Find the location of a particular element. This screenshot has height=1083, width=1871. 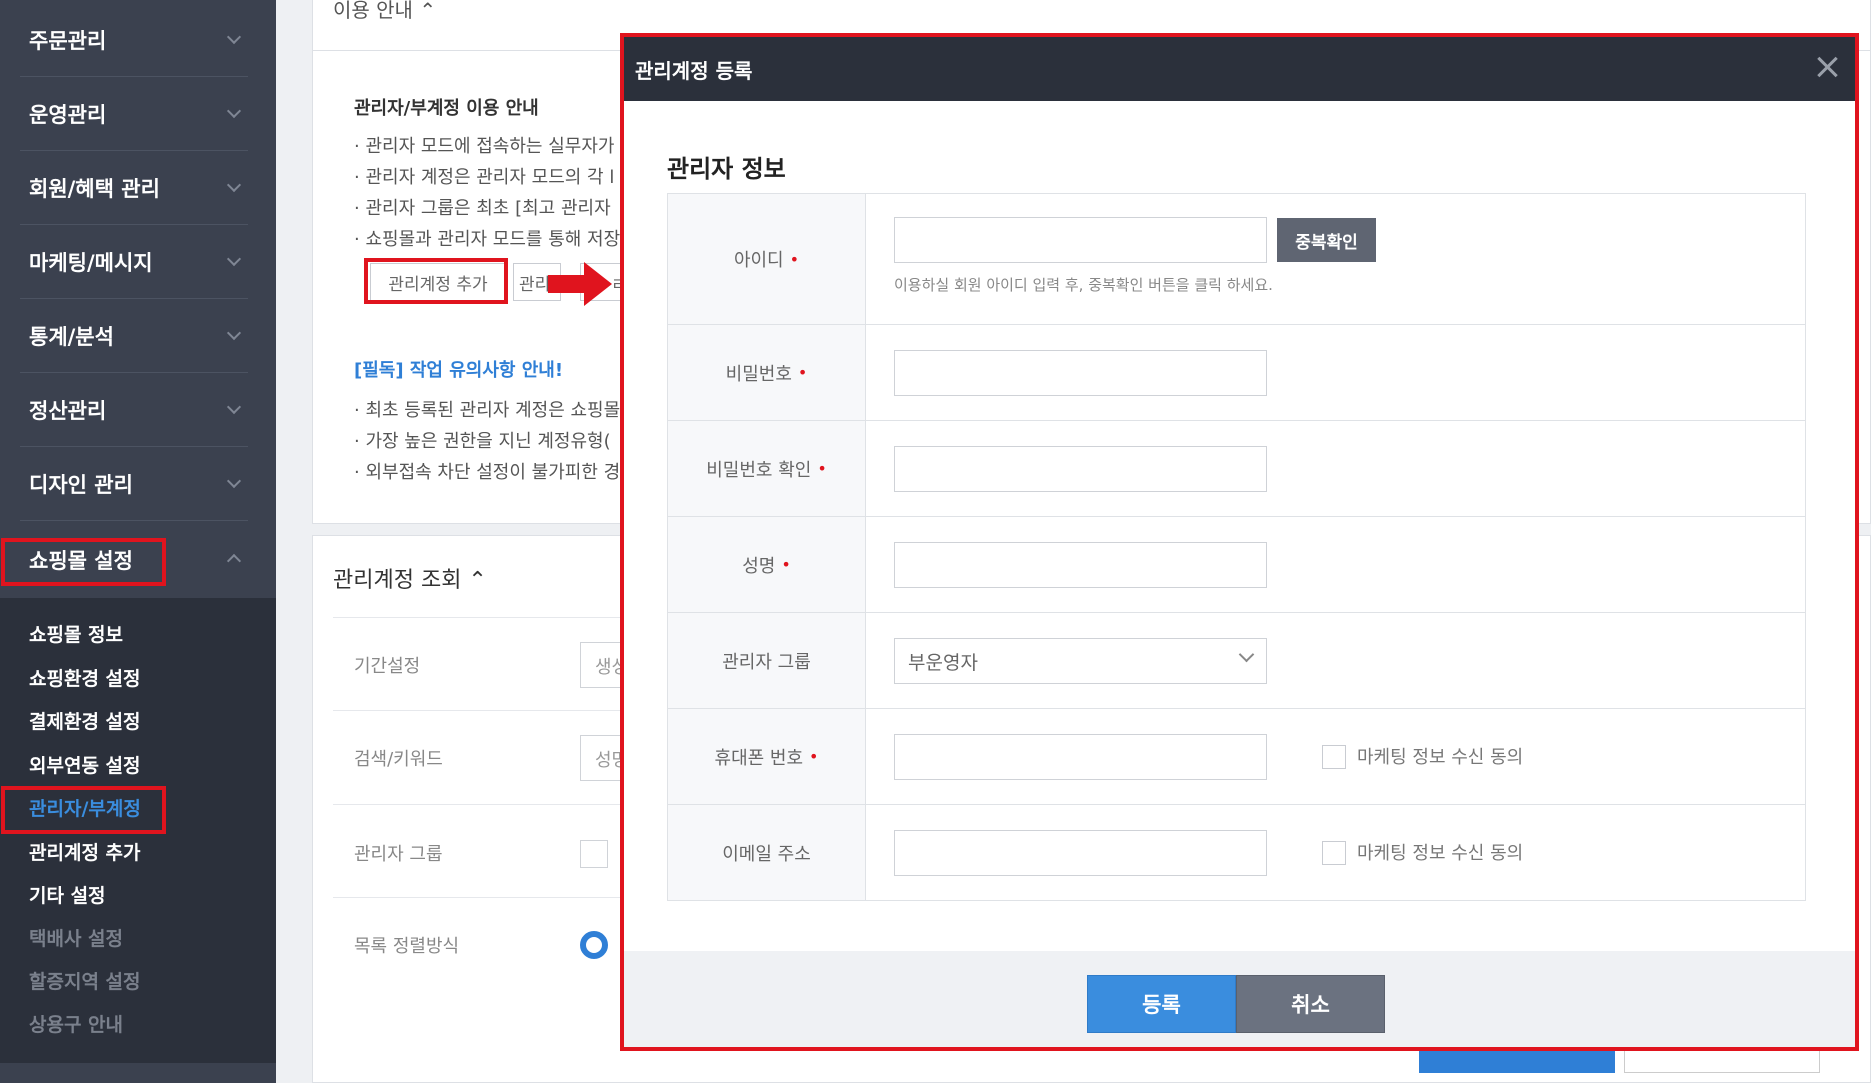

field-label: 비밀번호 • is located at coordinates (767, 372).